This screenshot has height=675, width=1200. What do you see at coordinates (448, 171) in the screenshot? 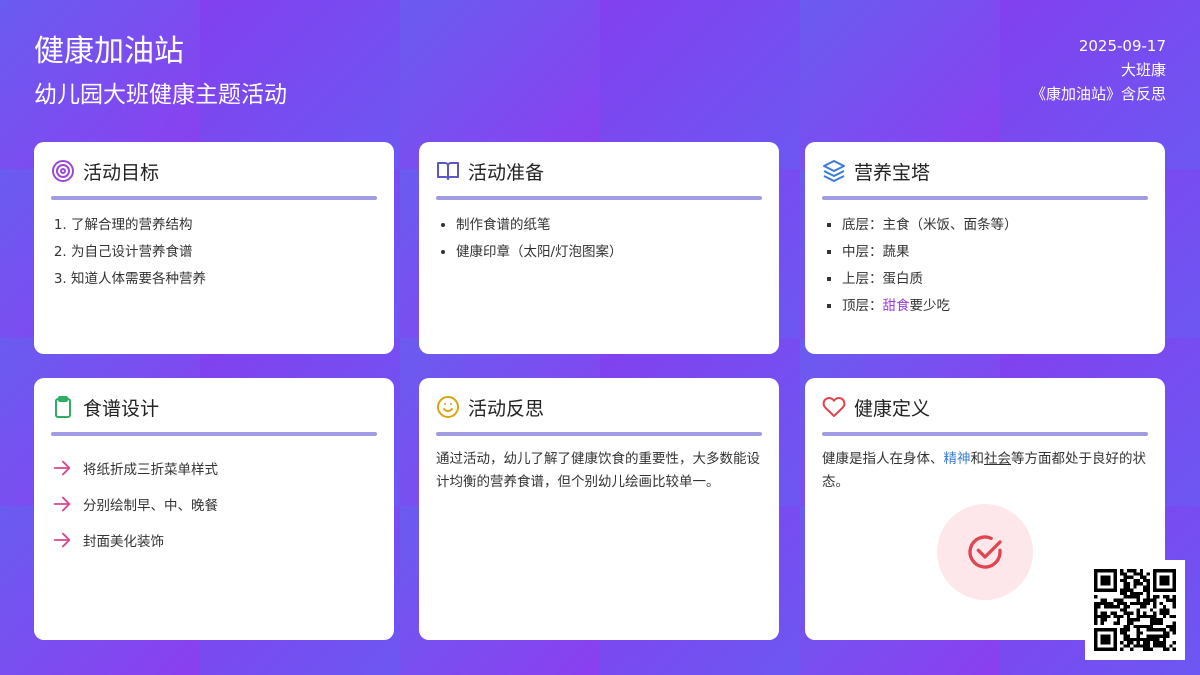
I see `book-icon` at bounding box center [448, 171].